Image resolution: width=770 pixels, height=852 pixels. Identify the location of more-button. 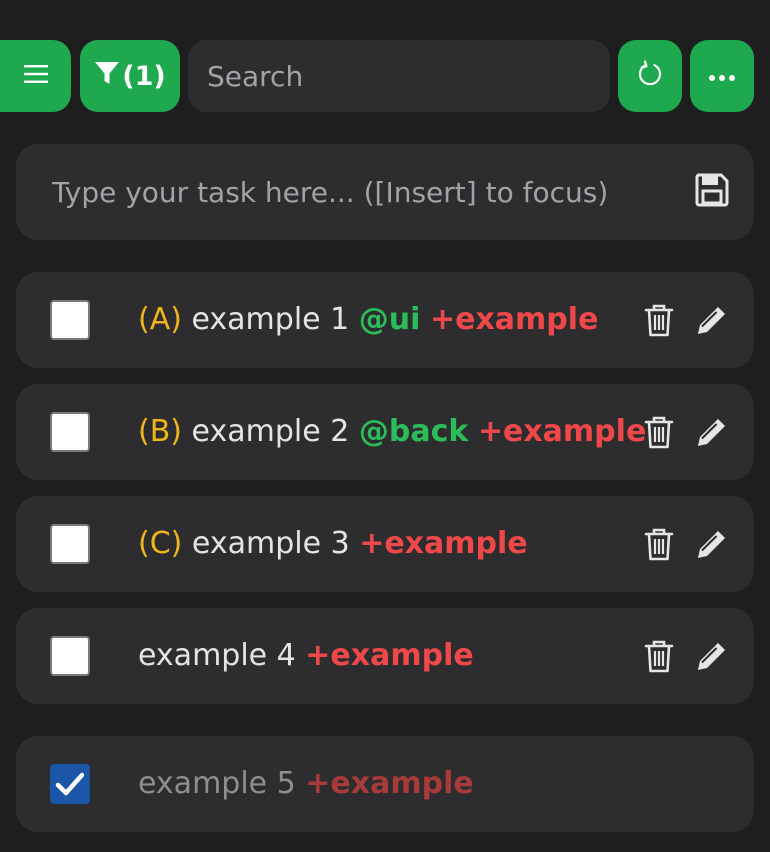
(722, 76).